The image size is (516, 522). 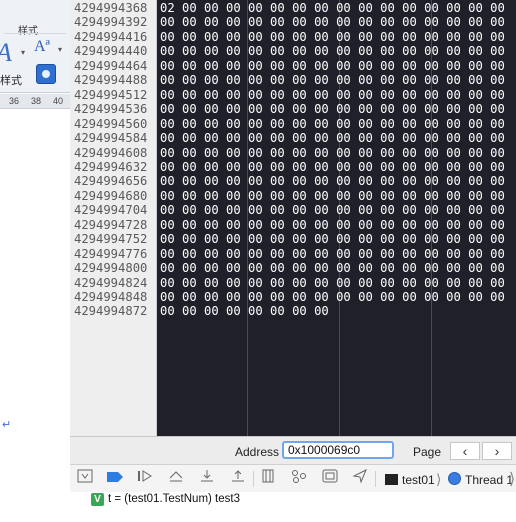 I want to click on memory-address: 4294994488, so click(x=111, y=80).